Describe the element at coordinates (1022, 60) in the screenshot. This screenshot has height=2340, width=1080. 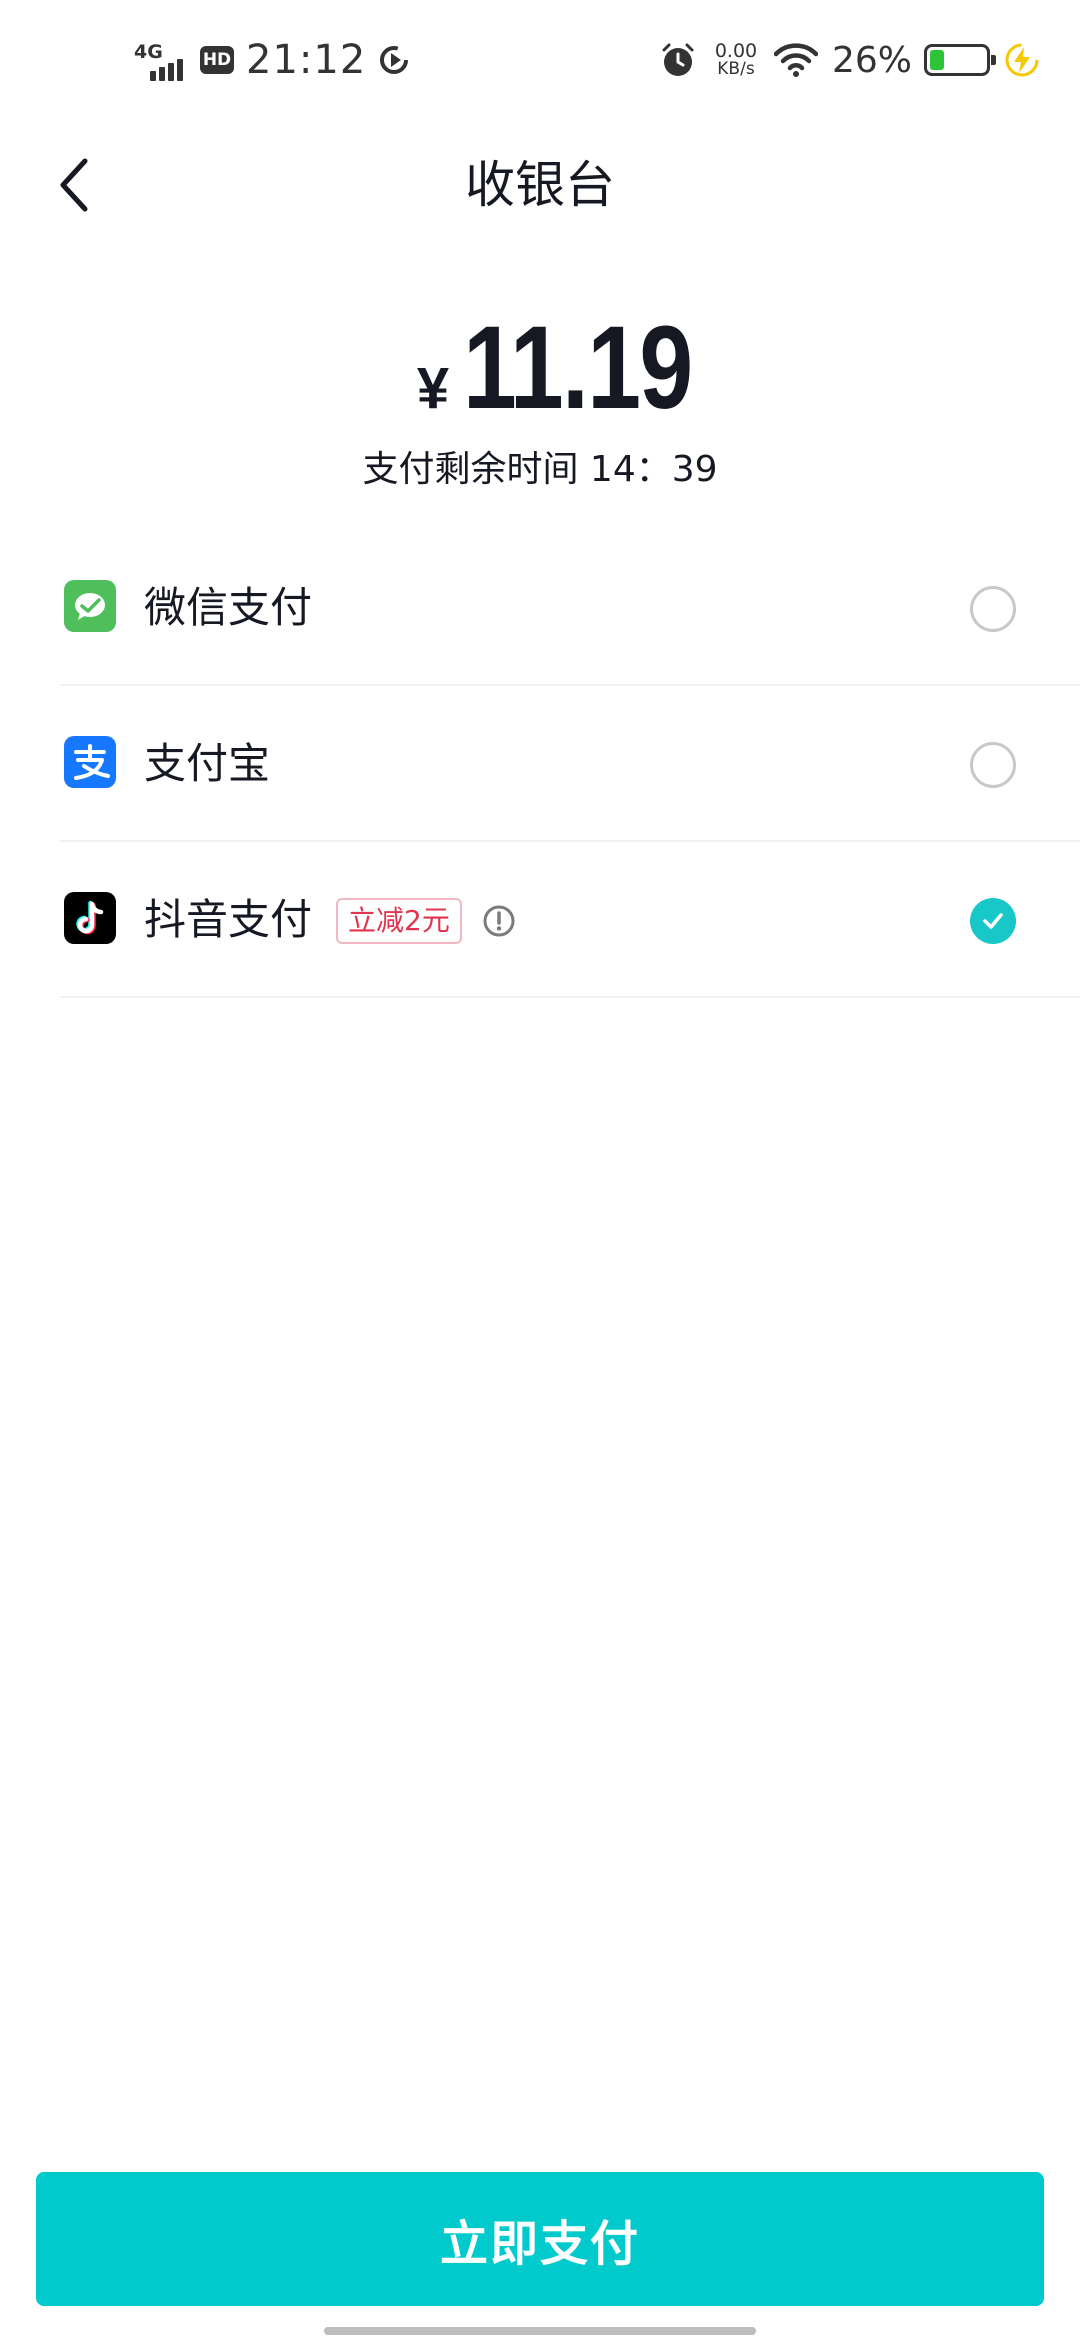
I see `charging-icon` at that location.